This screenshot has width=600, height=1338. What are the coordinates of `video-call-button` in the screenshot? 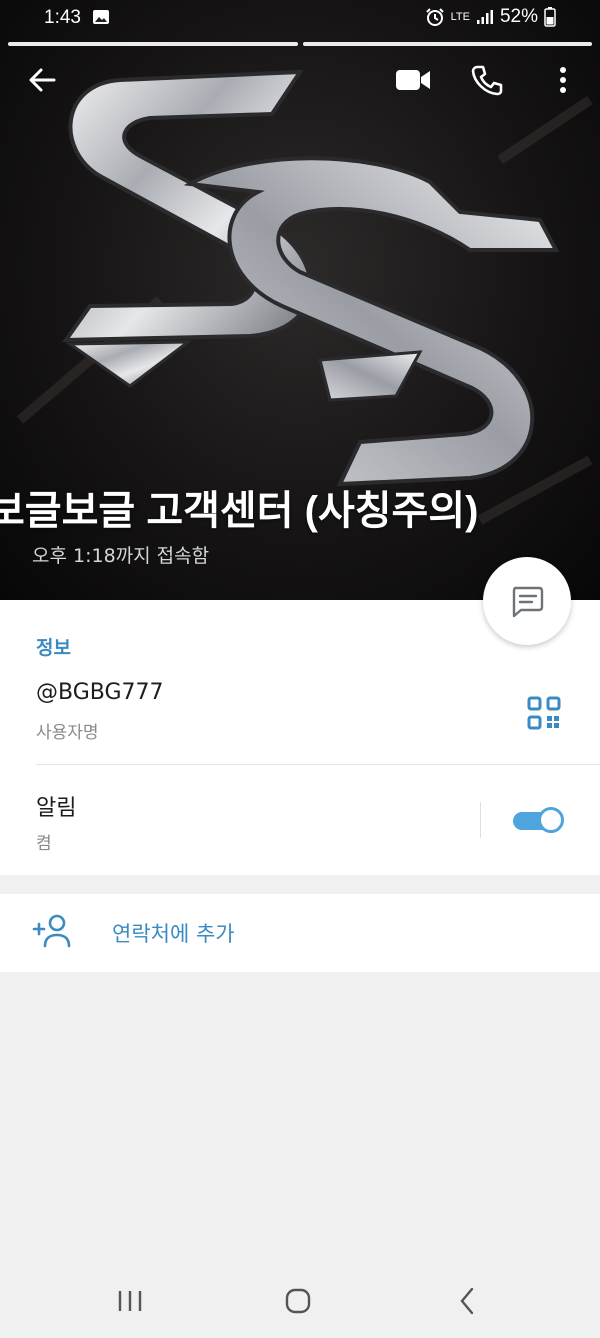 It's located at (413, 80).